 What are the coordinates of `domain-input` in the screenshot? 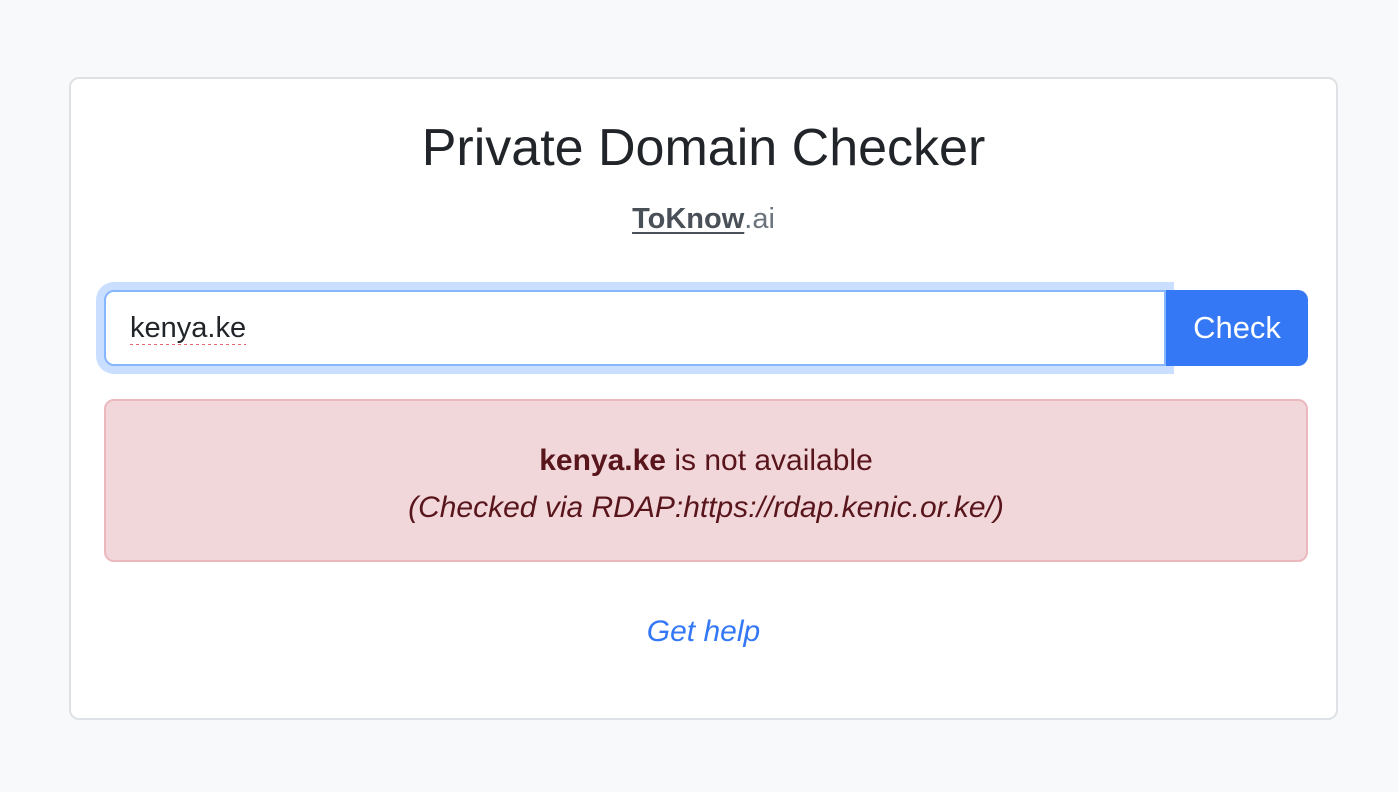 It's located at (635, 328).